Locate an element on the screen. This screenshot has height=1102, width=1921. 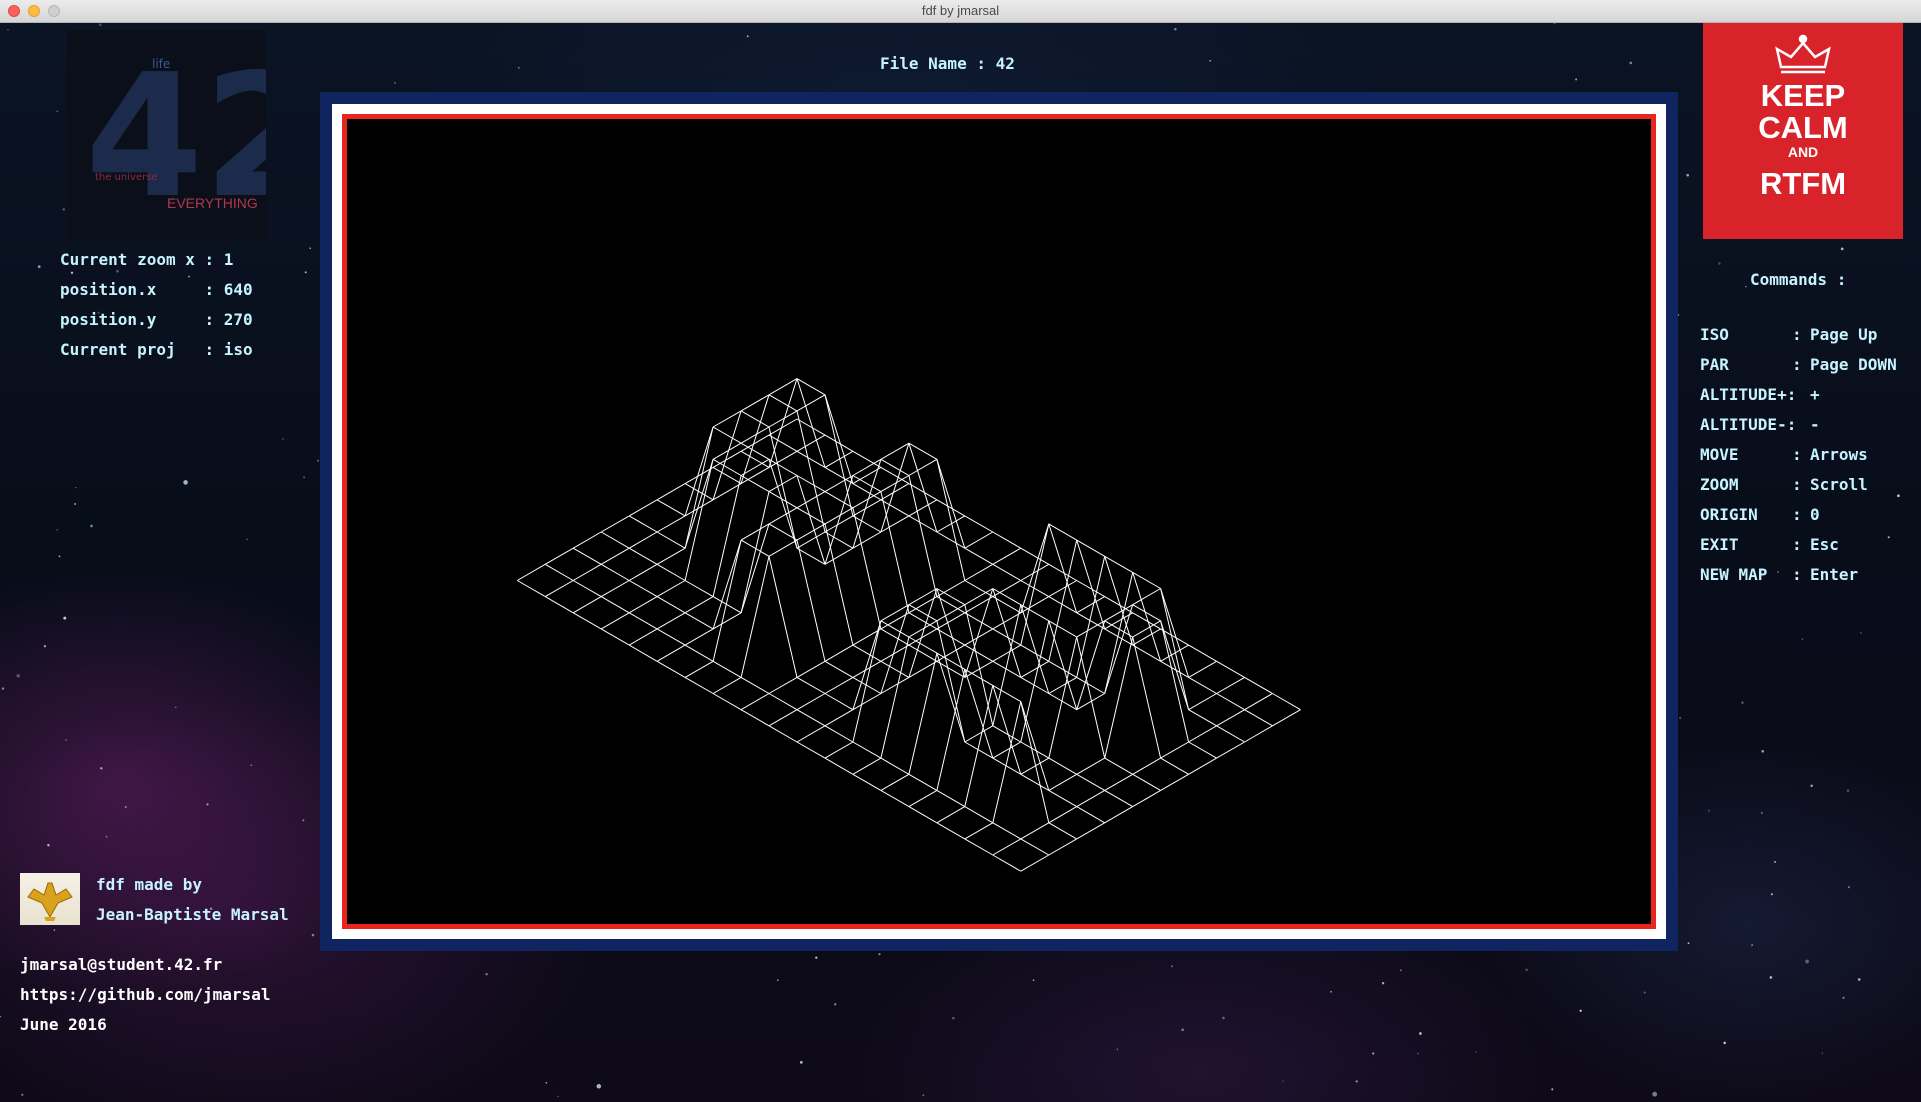
command-key: ALTITUDE-: is located at coordinates (1748, 424).